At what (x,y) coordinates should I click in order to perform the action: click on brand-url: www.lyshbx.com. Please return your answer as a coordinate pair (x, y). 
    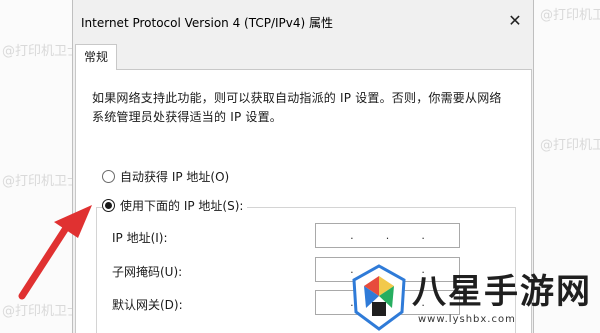
    Looking at the image, I should click on (467, 319).